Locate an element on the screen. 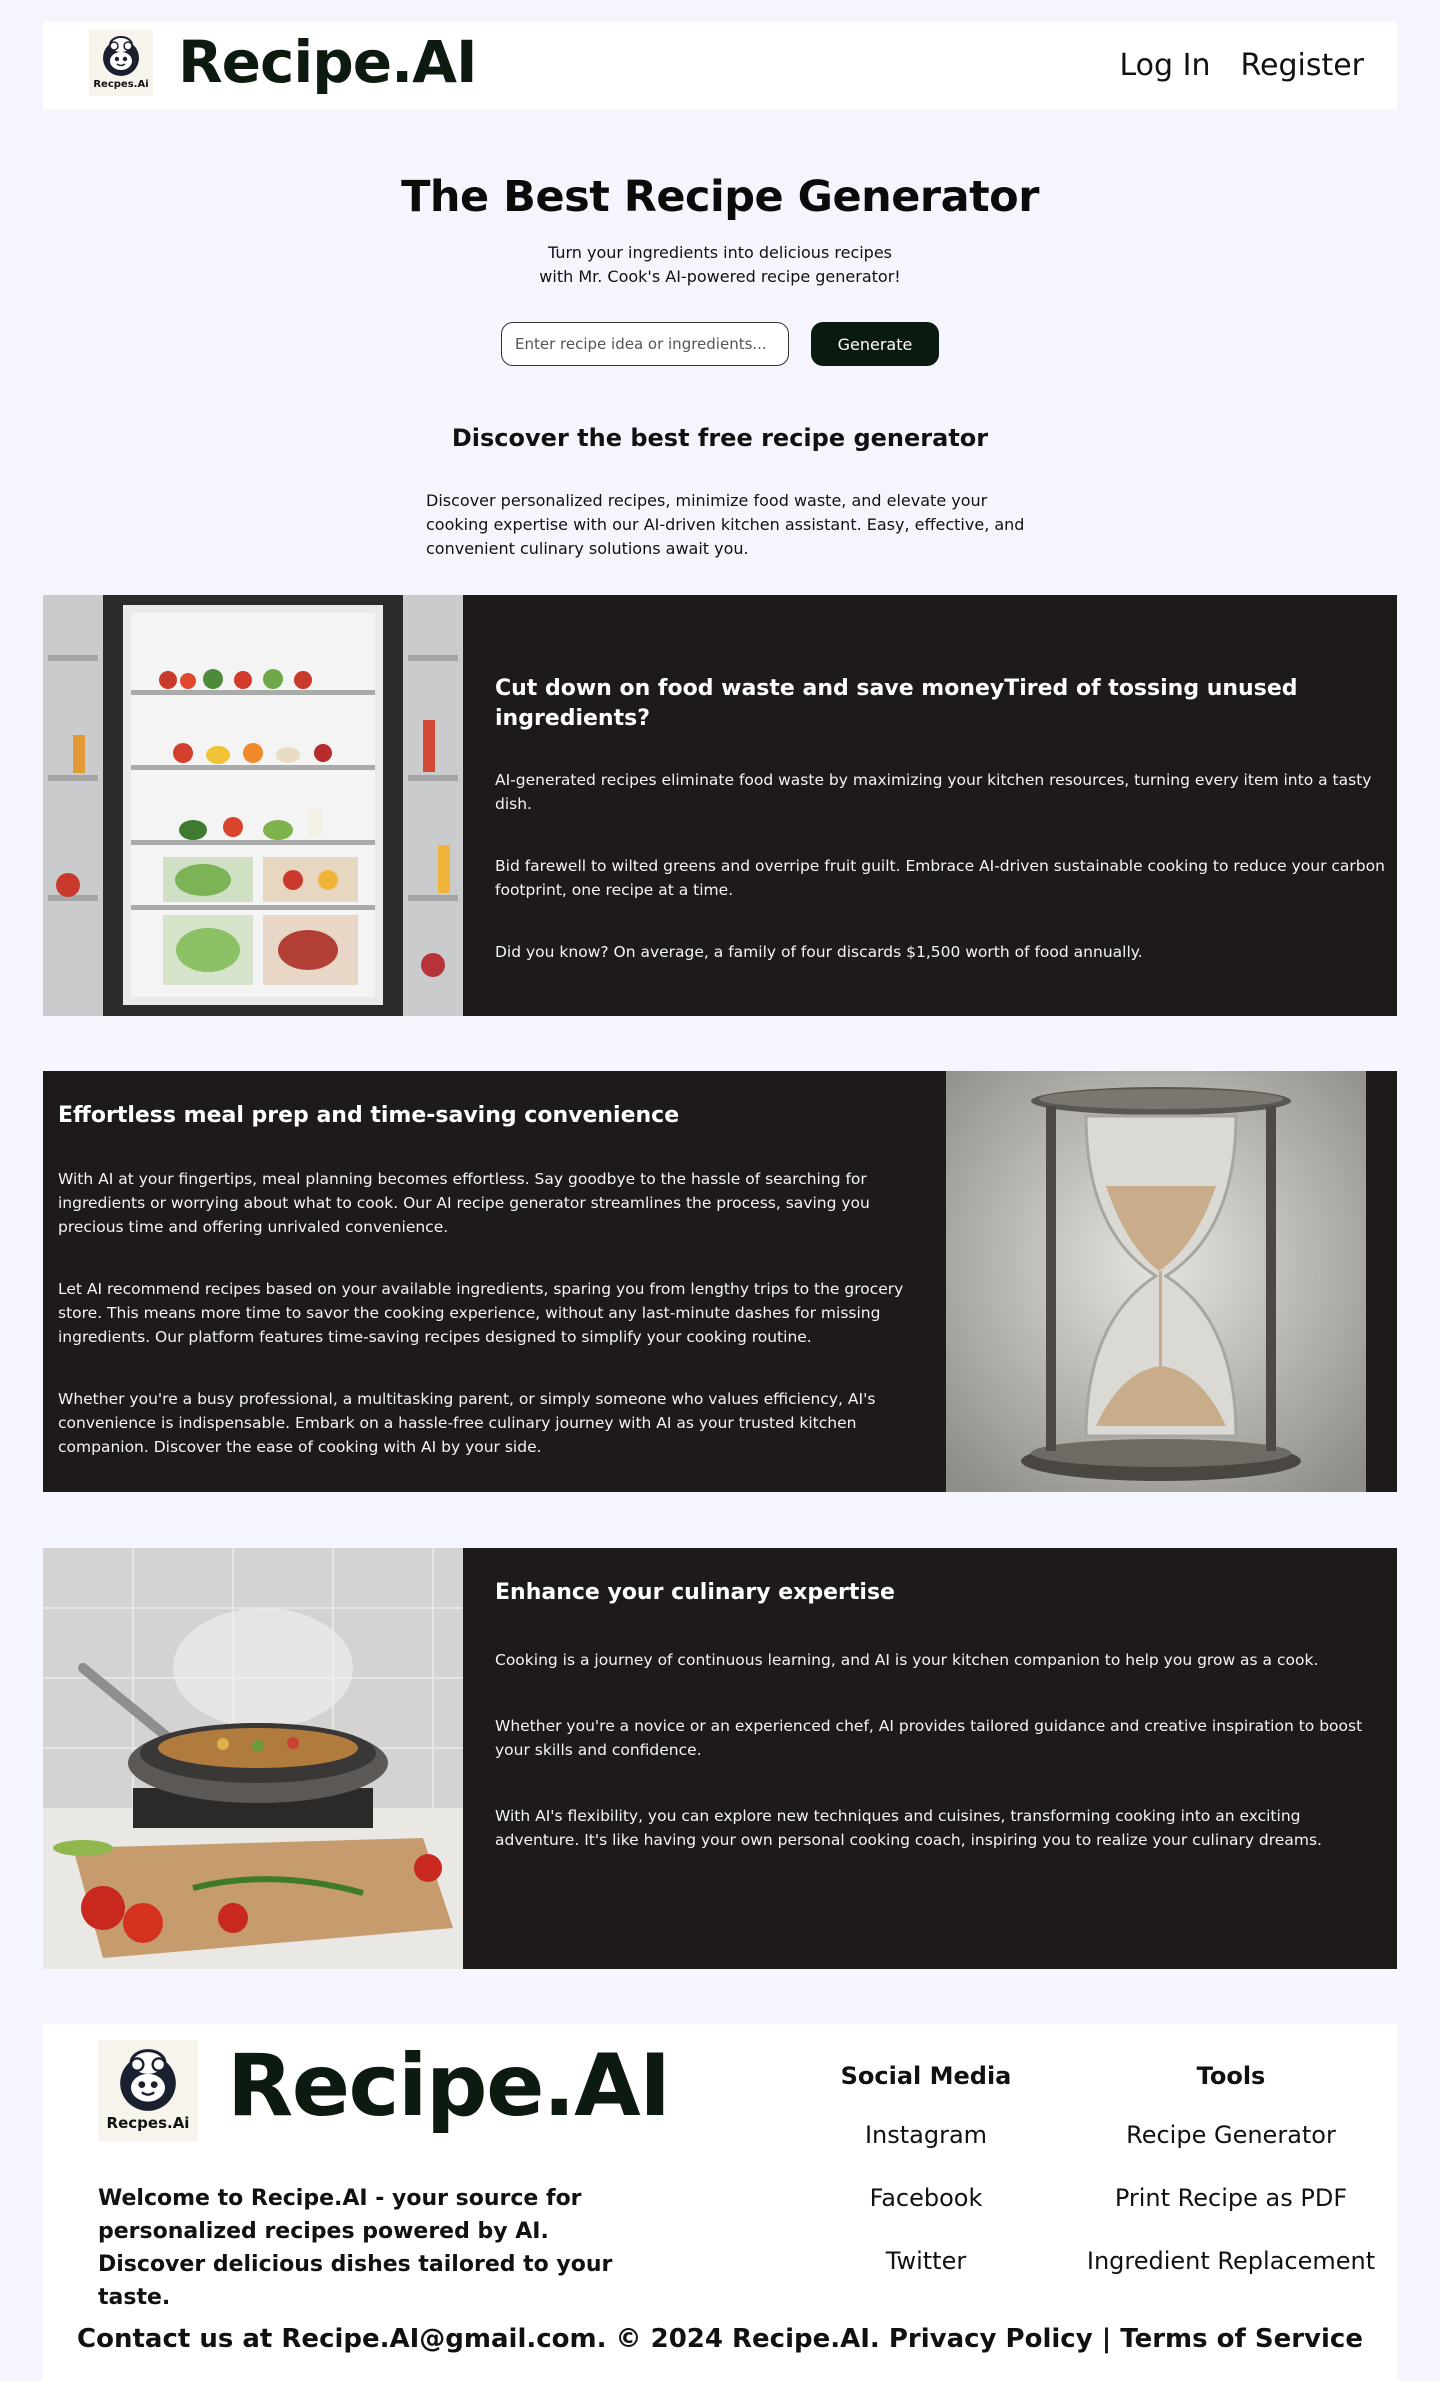 The width and height of the screenshot is (1440, 2381). instagram-link: Instagram is located at coordinates (926, 2135).